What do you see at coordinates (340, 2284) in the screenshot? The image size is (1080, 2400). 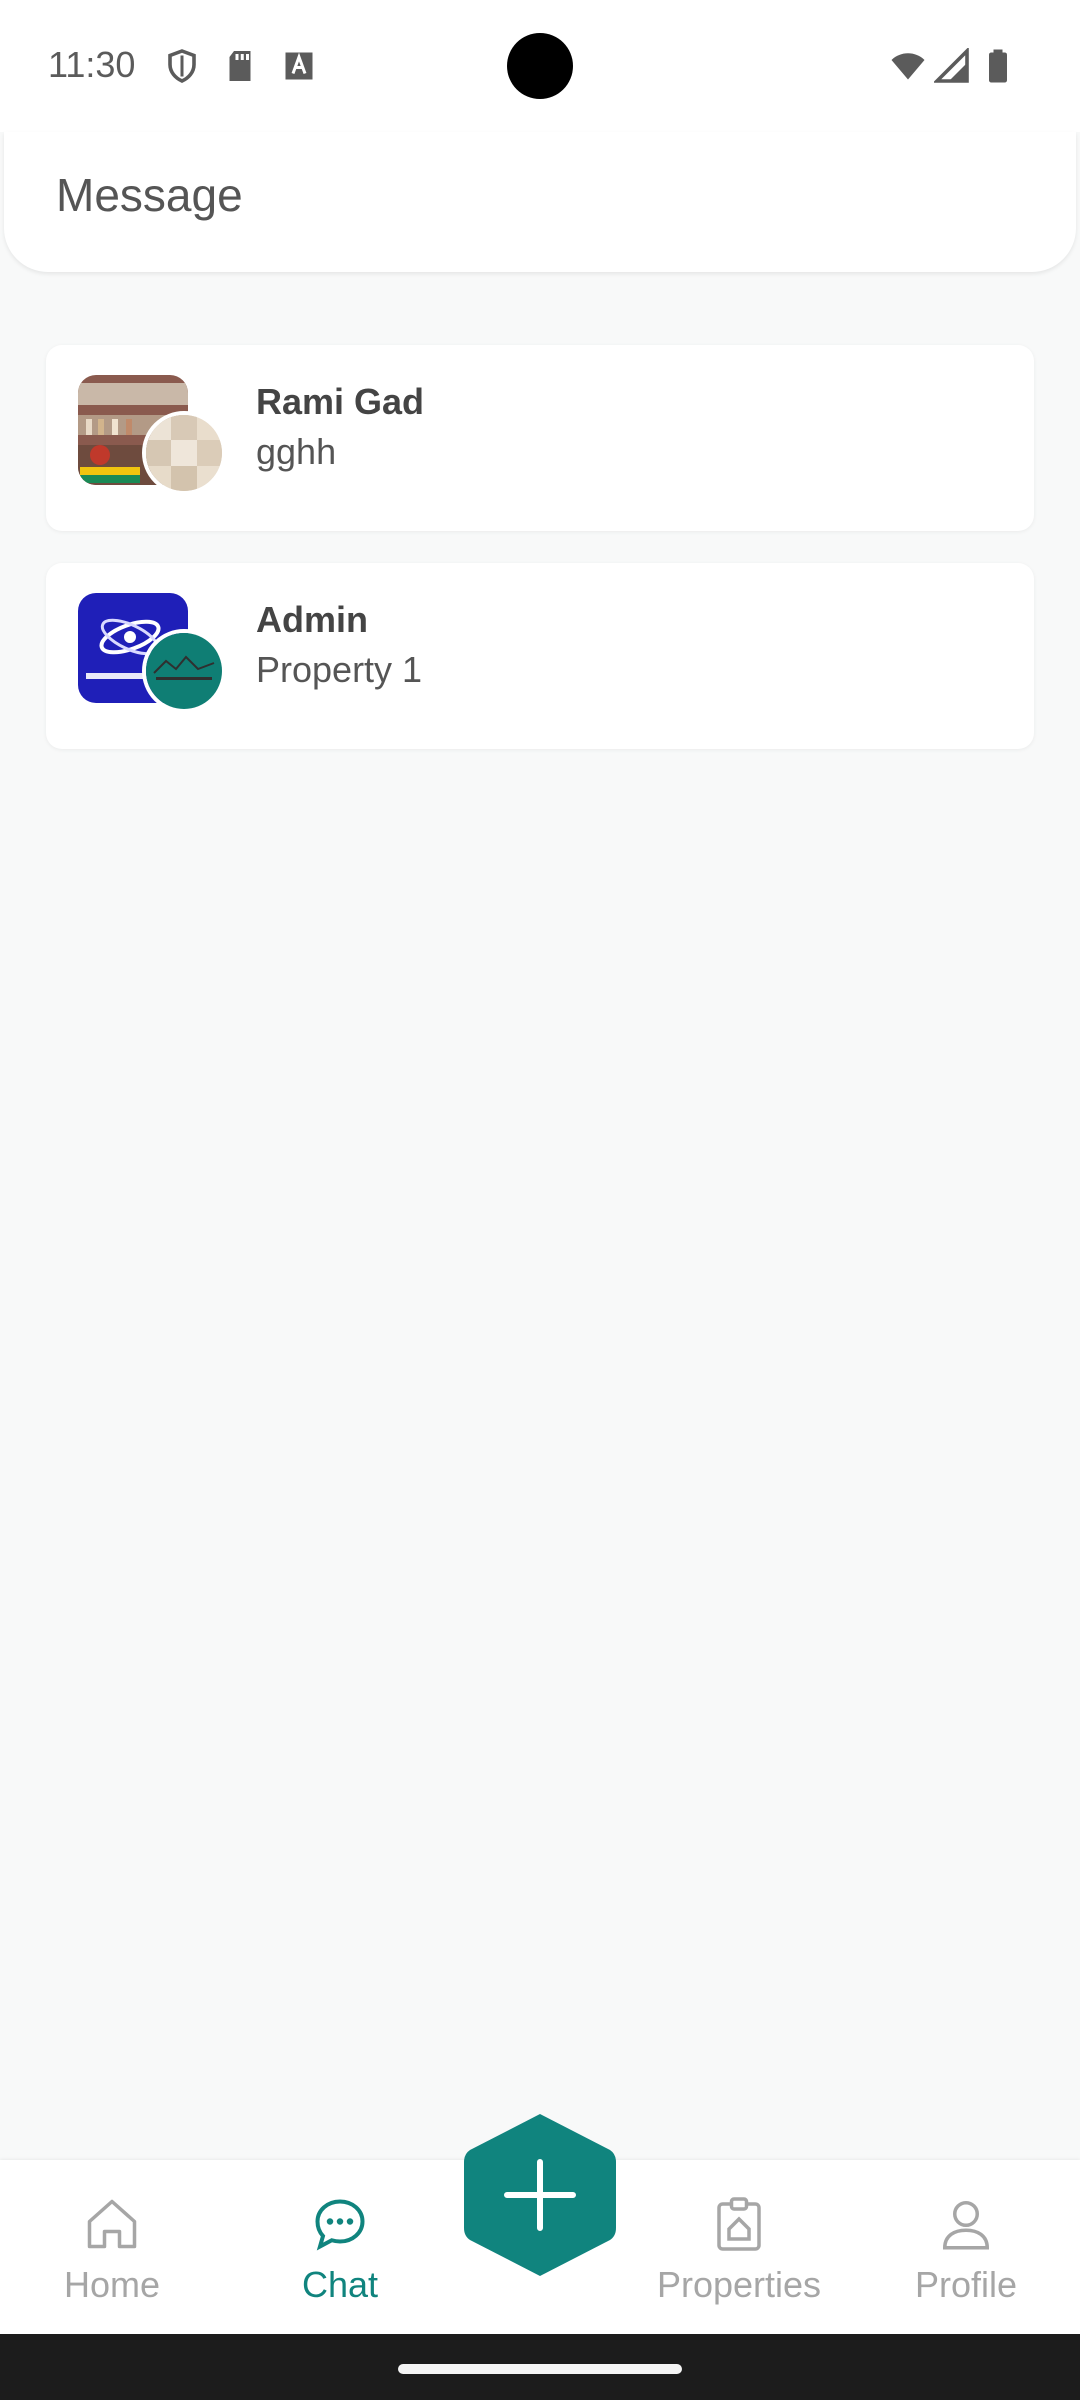 I see `nav-chat-label: Chat` at bounding box center [340, 2284].